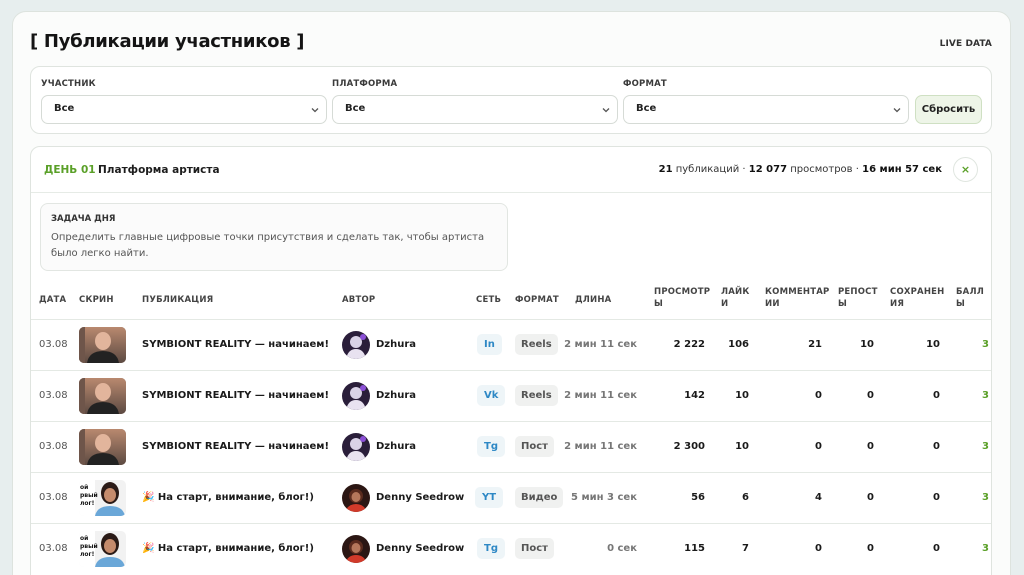 The image size is (1024, 575). What do you see at coordinates (917, 298) in the screenshot?
I see `col-saves: СОХРАНЕН ИЯ` at bounding box center [917, 298].